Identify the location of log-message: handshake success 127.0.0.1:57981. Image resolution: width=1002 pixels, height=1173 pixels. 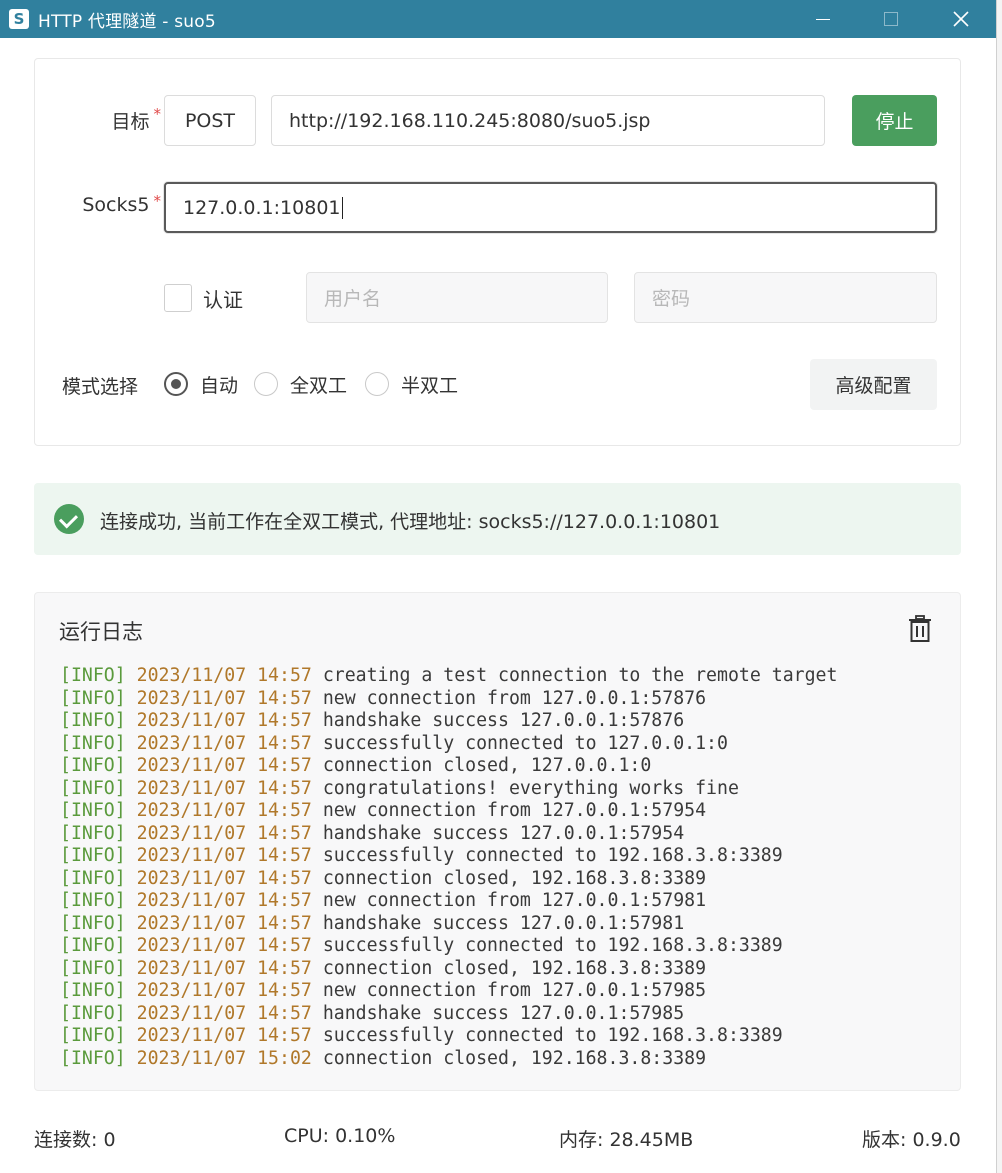
(503, 923).